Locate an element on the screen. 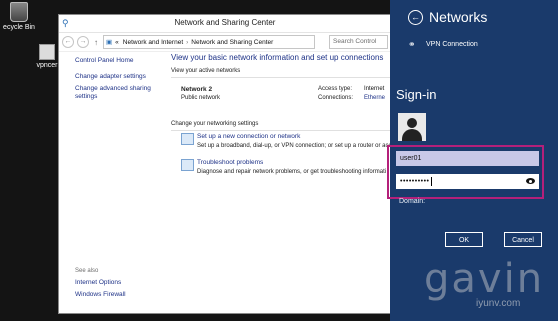 The width and height of the screenshot is (558, 321). troubleshoot-icon is located at coordinates (187, 165).